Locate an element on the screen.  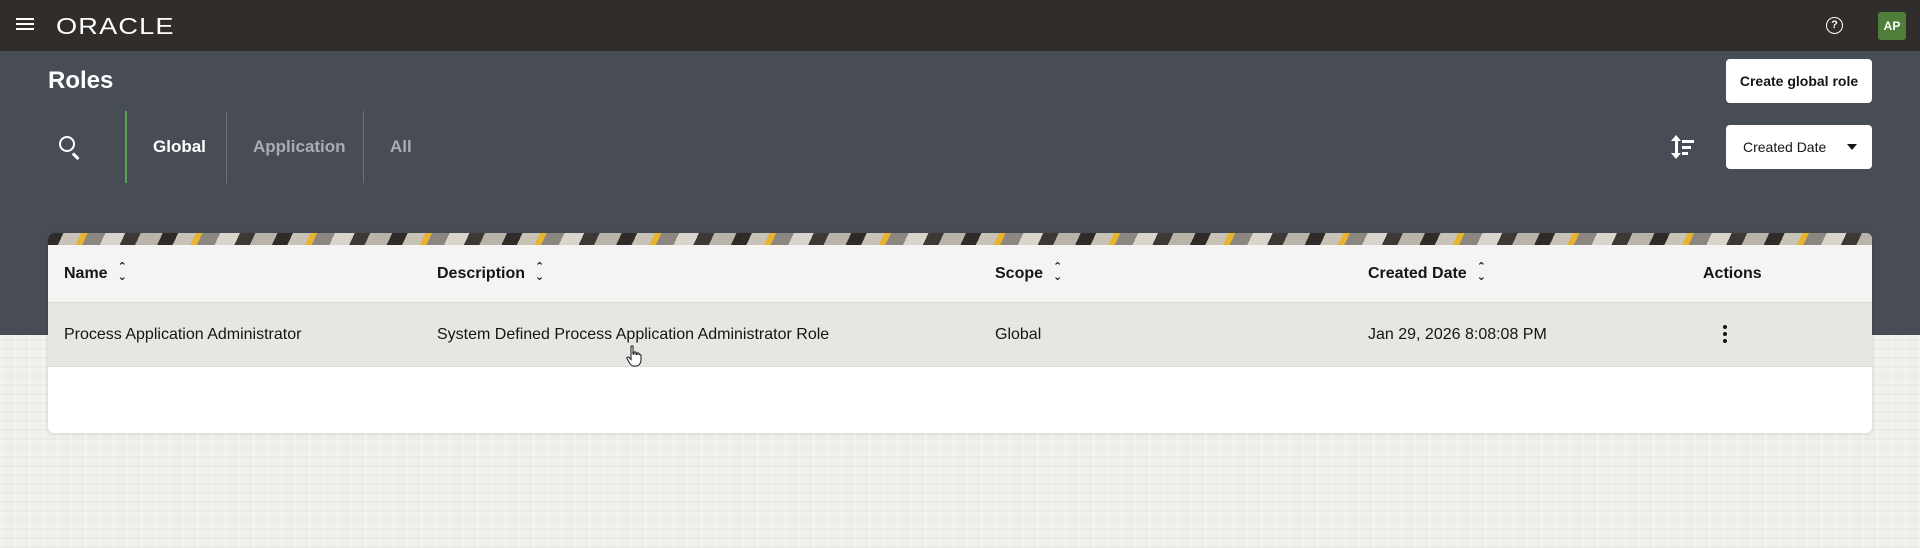
cell-scope: Global is located at coordinates (1018, 334).